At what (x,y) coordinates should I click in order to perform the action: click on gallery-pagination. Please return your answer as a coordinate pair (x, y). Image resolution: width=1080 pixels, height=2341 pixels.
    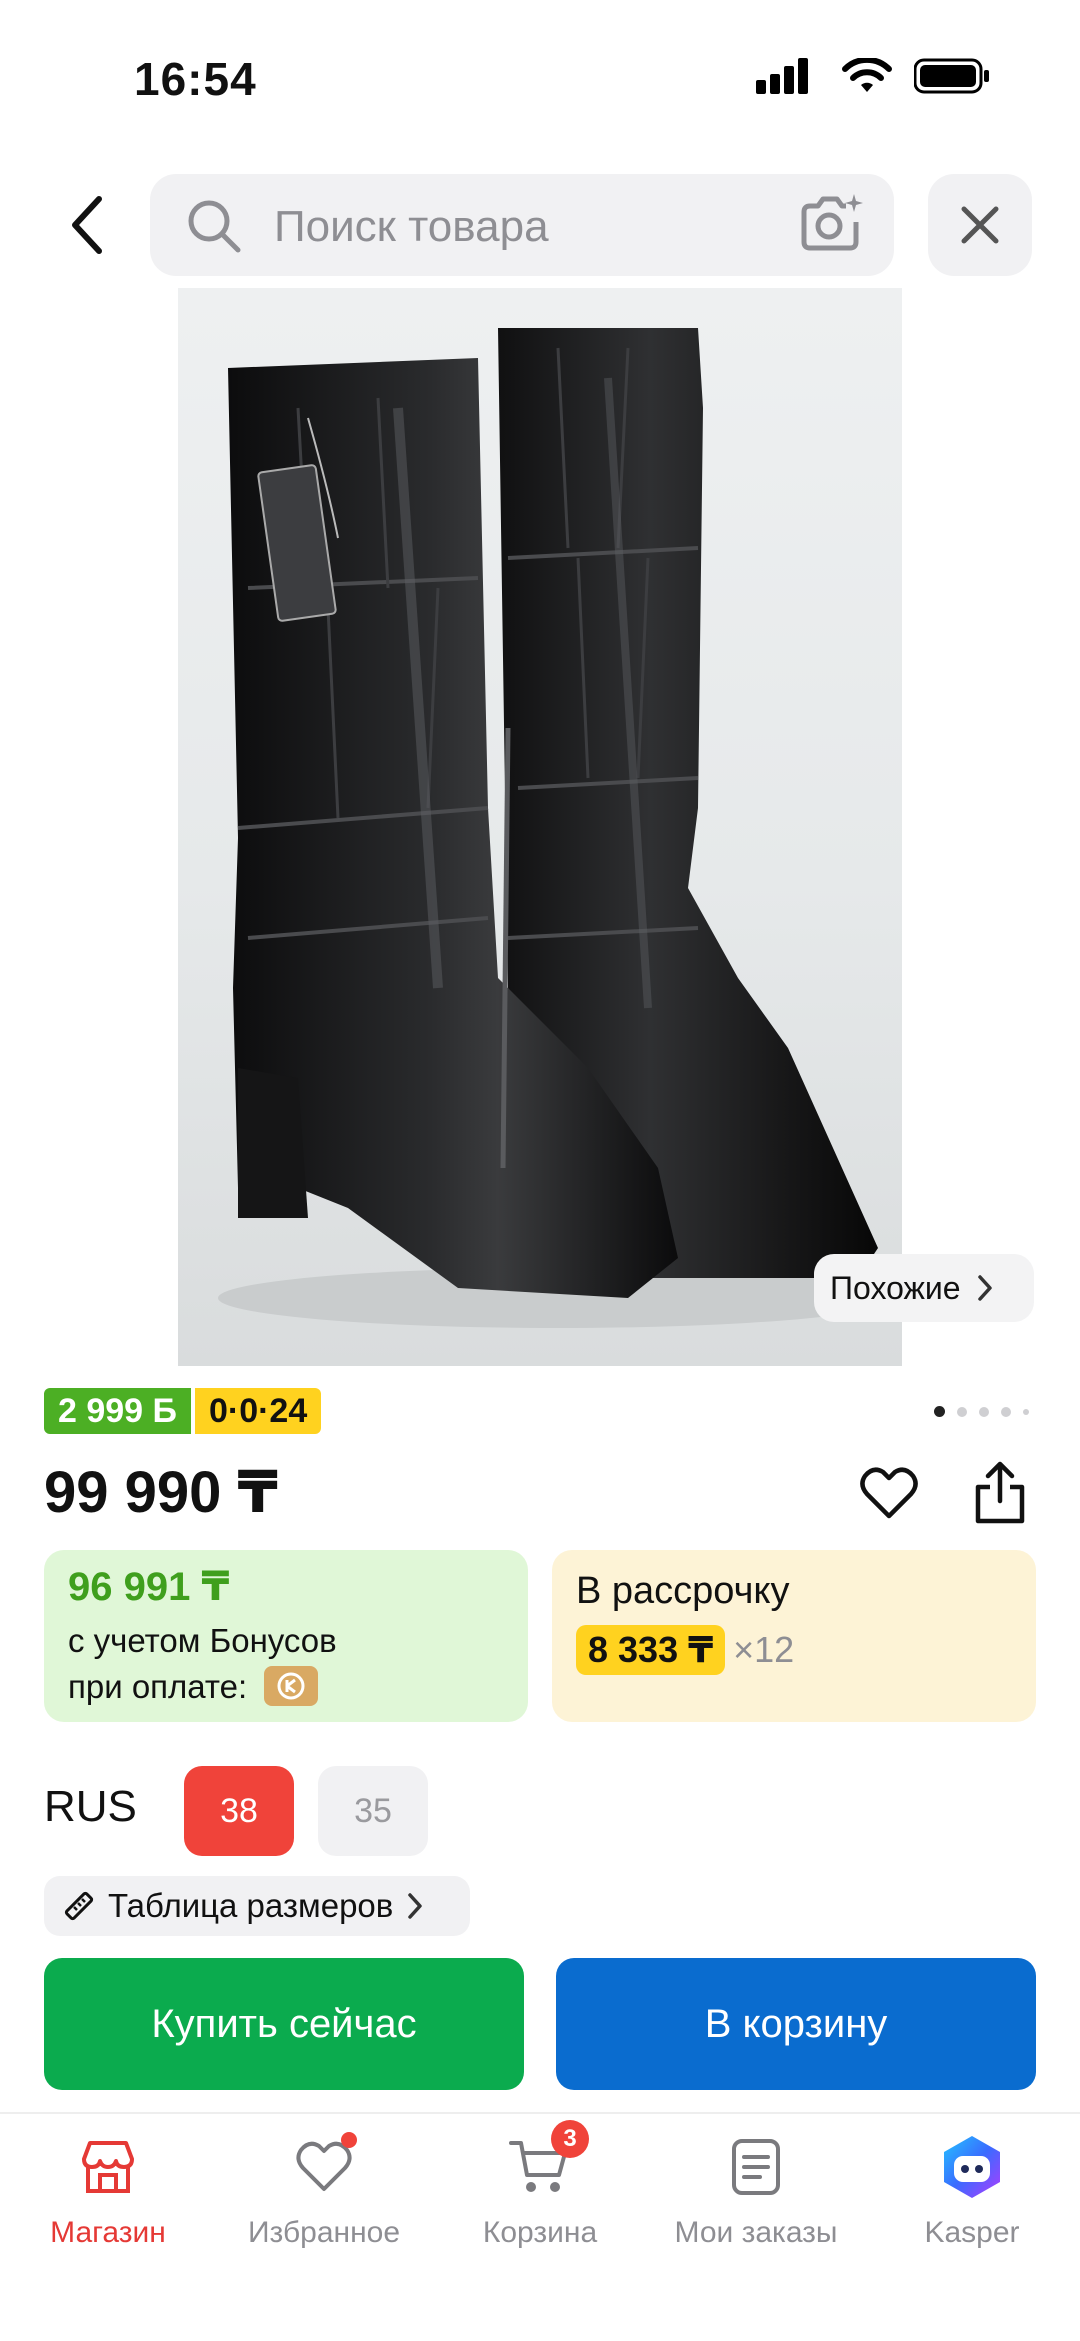
    Looking at the image, I should click on (981, 1411).